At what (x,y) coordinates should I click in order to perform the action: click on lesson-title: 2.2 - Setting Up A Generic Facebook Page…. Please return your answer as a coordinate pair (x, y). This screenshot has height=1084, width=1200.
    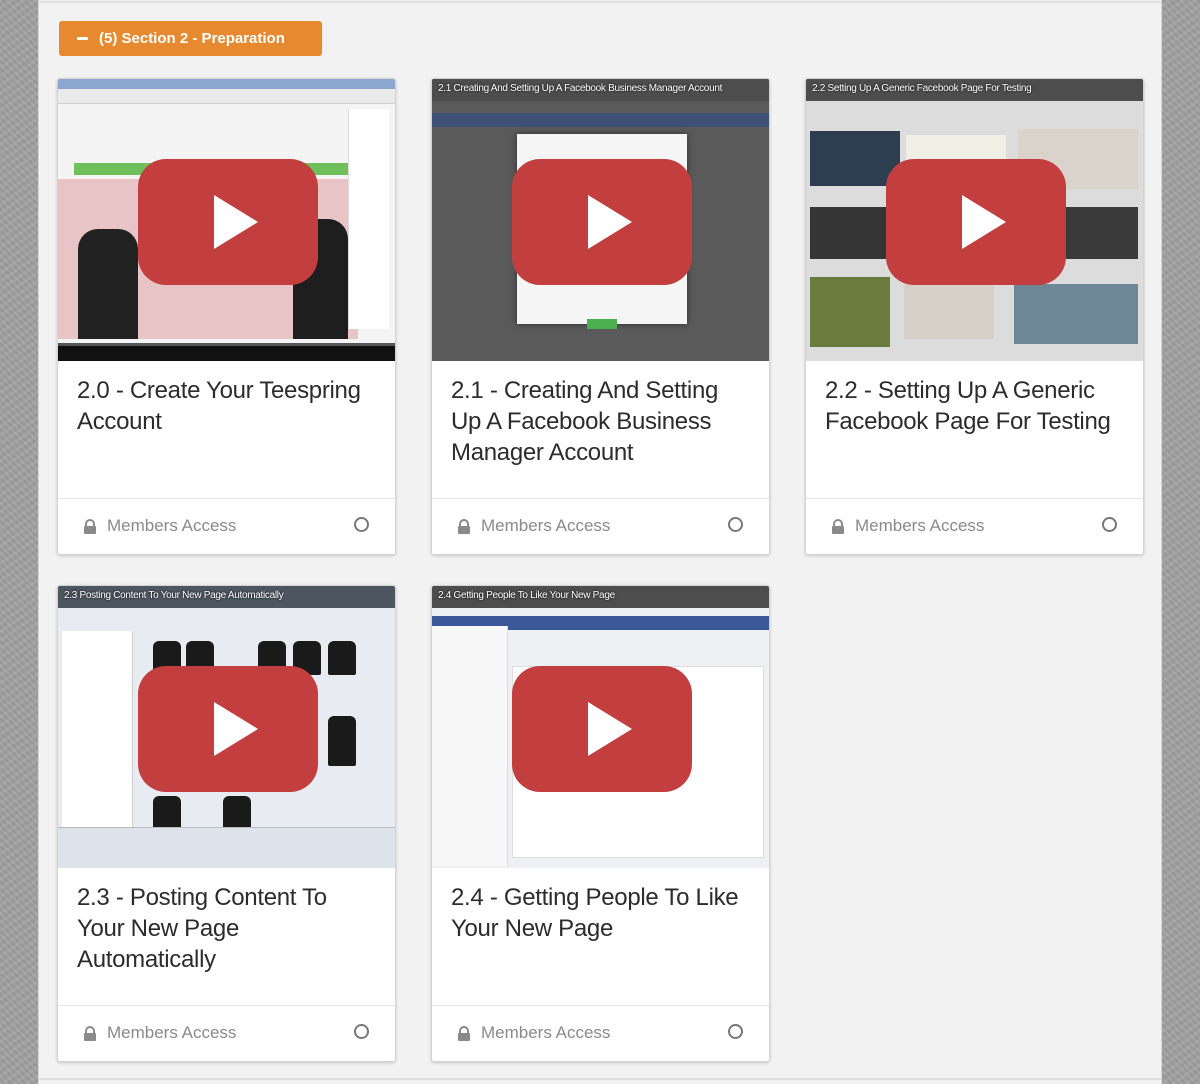
    Looking at the image, I should click on (975, 406).